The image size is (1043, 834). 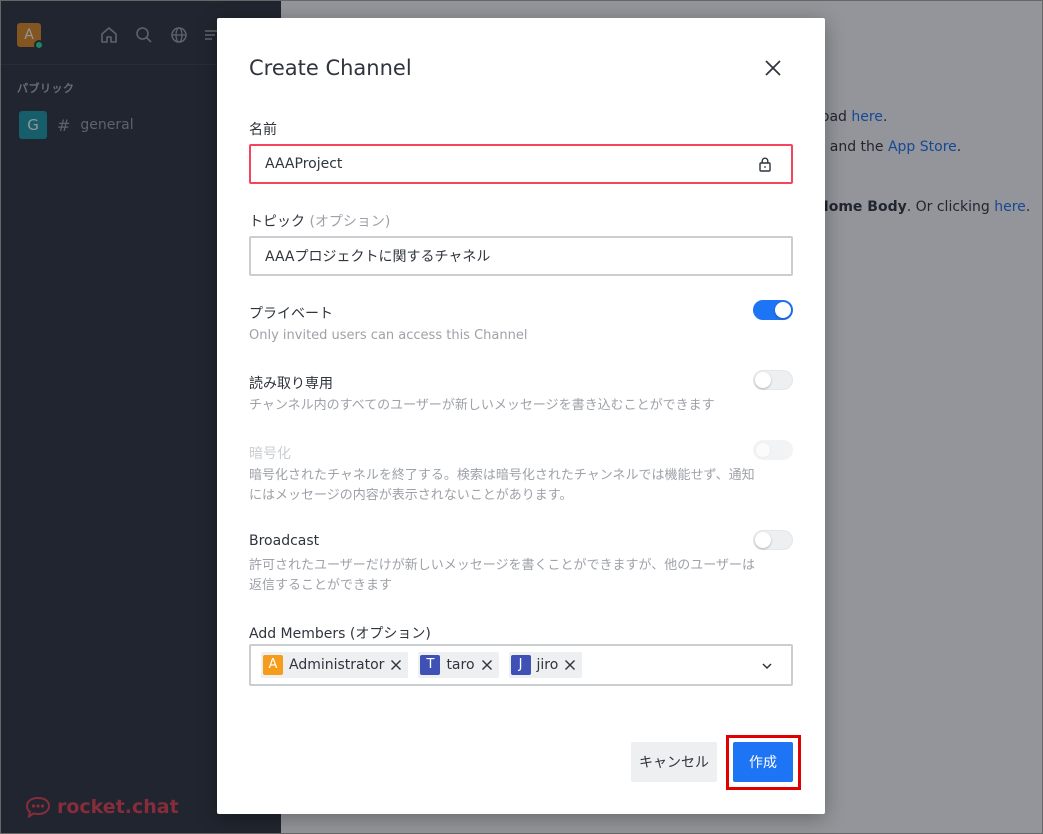 What do you see at coordinates (297, 634) in the screenshot?
I see `members-label-text: Add Members` at bounding box center [297, 634].